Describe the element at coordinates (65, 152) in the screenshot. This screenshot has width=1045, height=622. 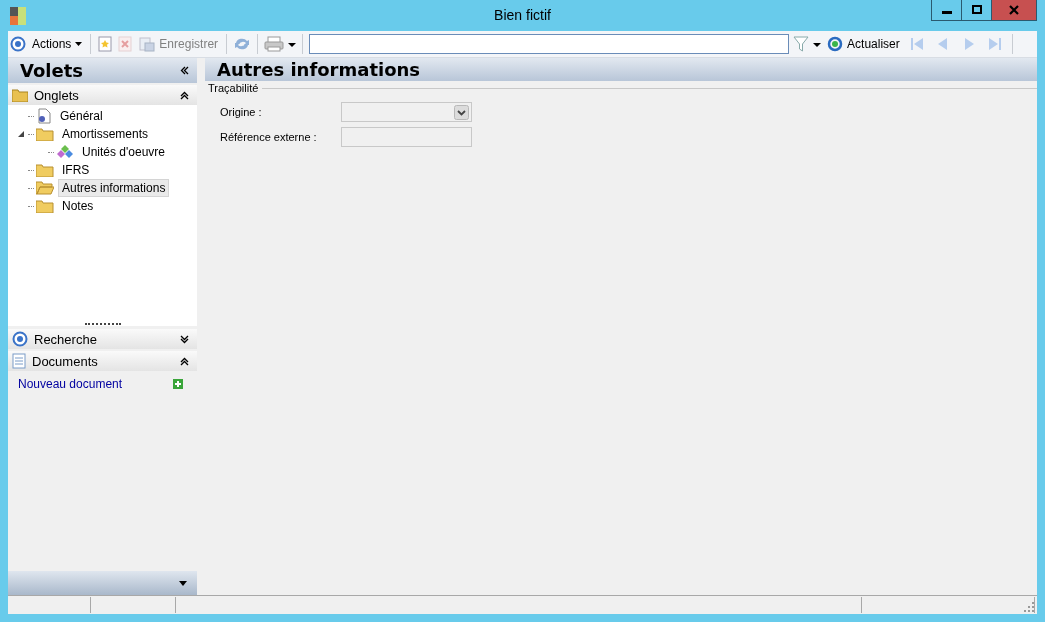
I see `diamonds-icon` at that location.